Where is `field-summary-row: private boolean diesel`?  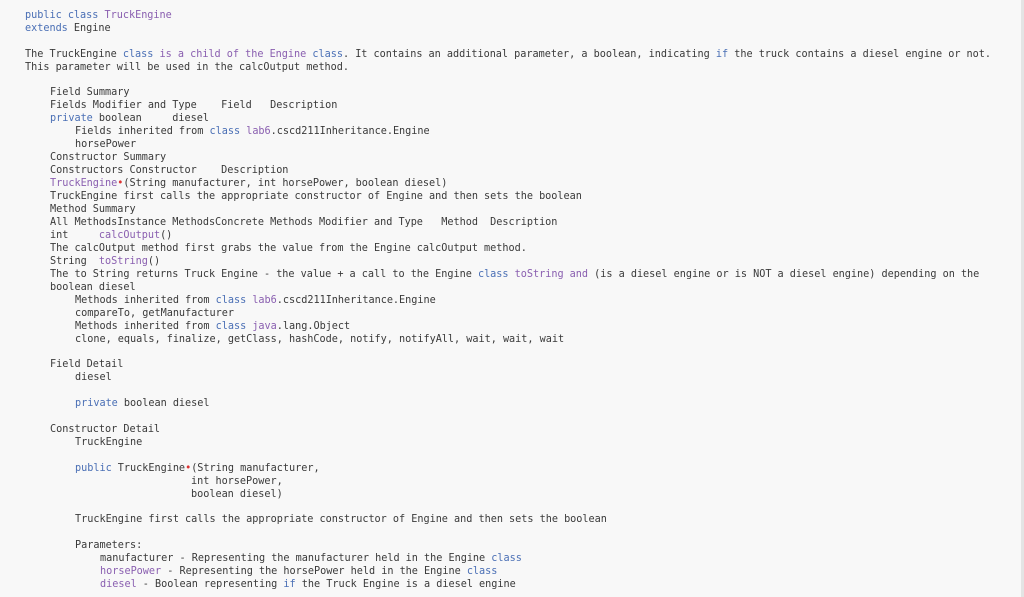 field-summary-row: private boolean diesel is located at coordinates (129, 118).